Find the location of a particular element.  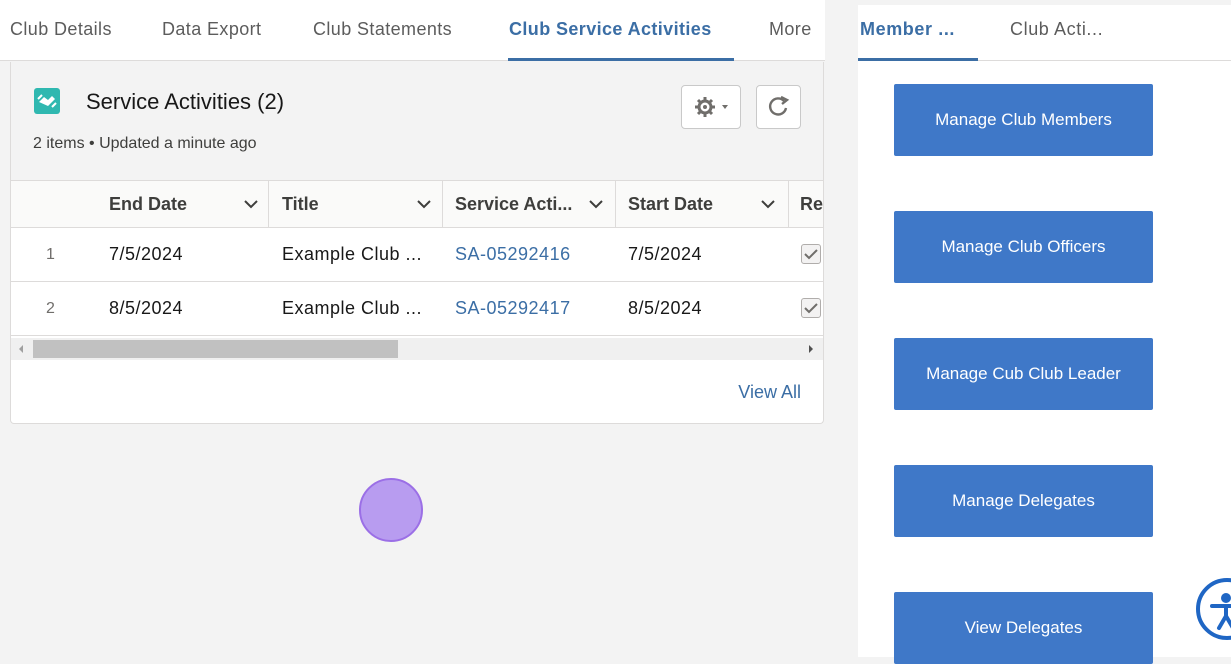

scroll-right-icon is located at coordinates (811, 349).